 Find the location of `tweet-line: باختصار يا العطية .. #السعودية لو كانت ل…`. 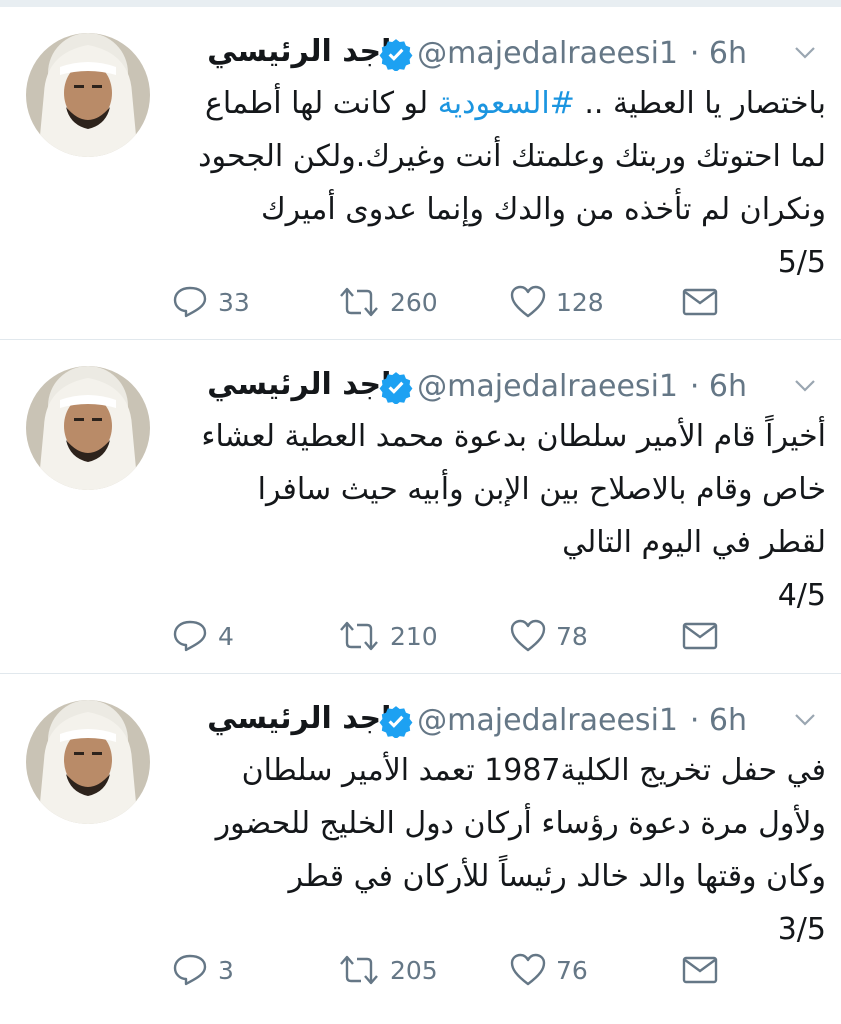

tweet-line: باختصار يا العطية .. #السعودية لو كانت ل… is located at coordinates (515, 103).